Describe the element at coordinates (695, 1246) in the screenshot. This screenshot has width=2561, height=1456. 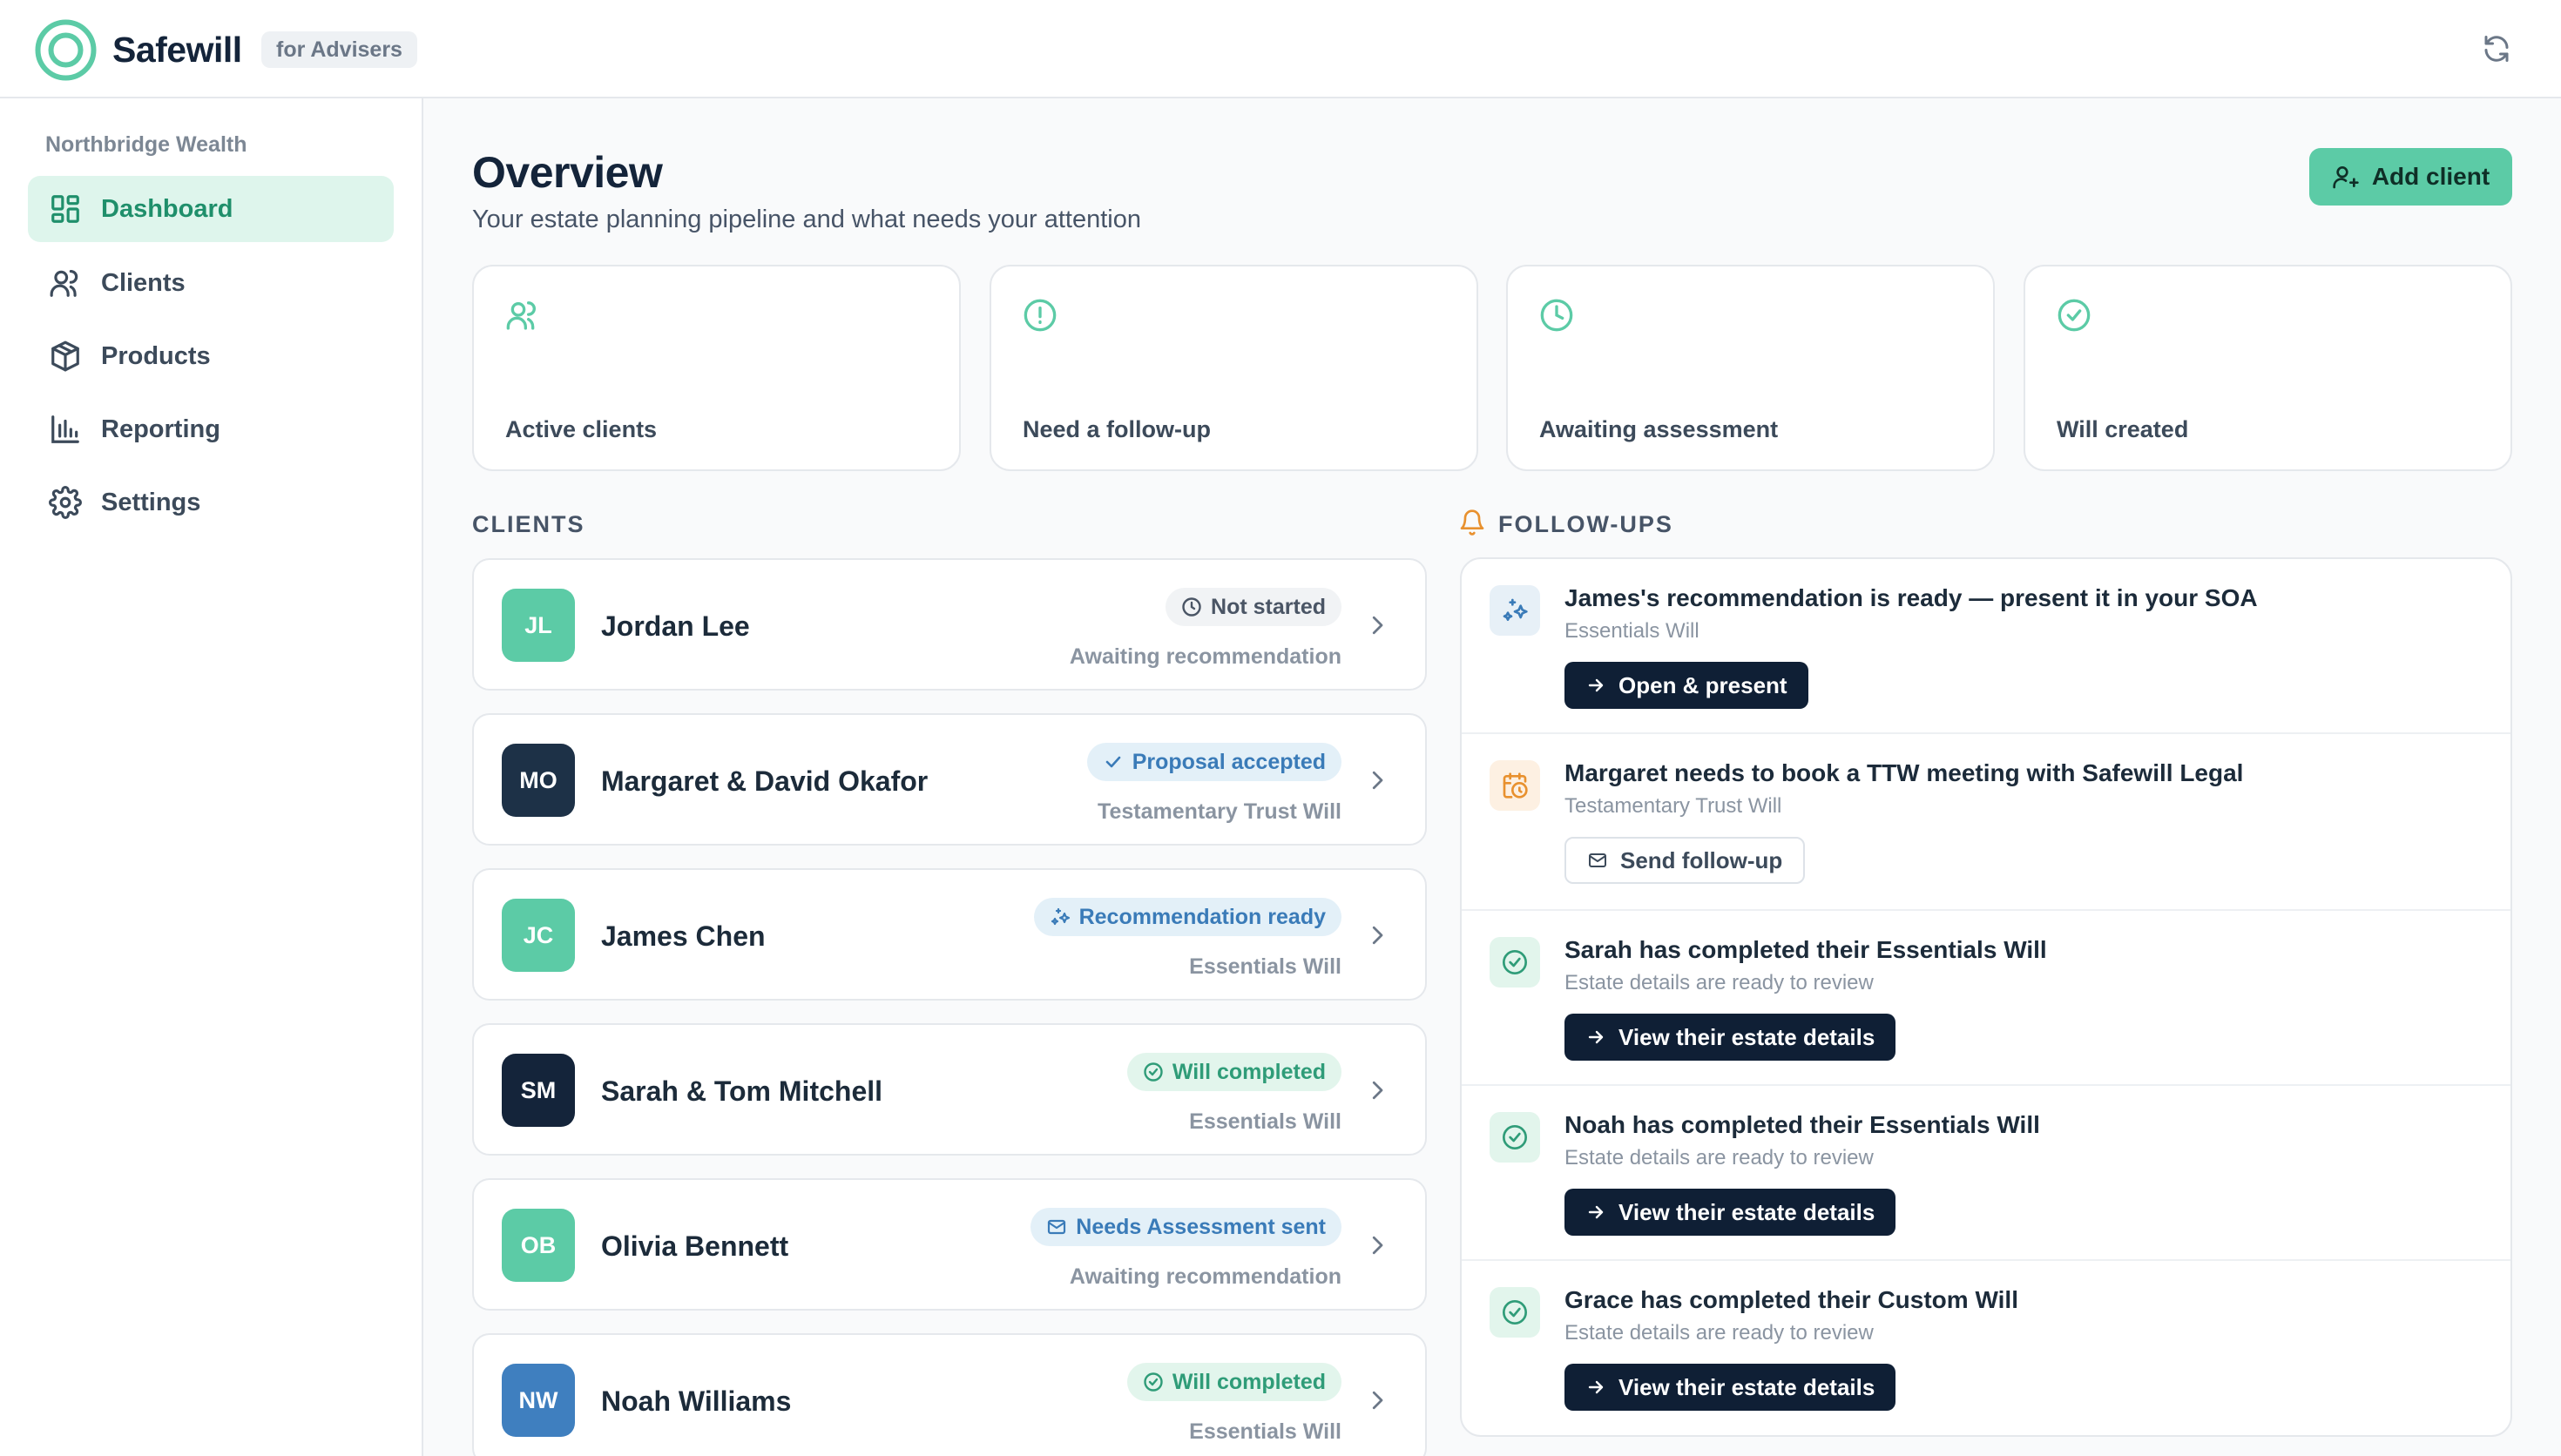
I see `client-name: Olivia Bennett` at that location.